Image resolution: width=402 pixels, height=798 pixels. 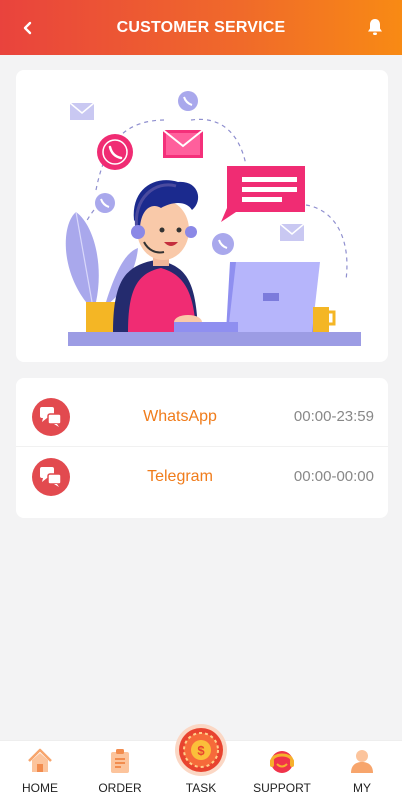 I want to click on tab-order: ORDER, so click(x=120, y=769).